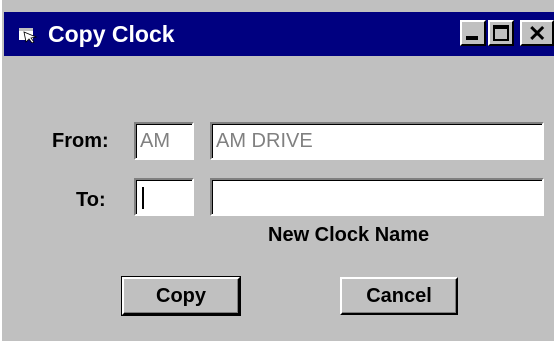 Image resolution: width=554 pixels, height=341 pixels. What do you see at coordinates (279, 34) in the screenshot?
I see `title-bar: Copy Clock ✕` at bounding box center [279, 34].